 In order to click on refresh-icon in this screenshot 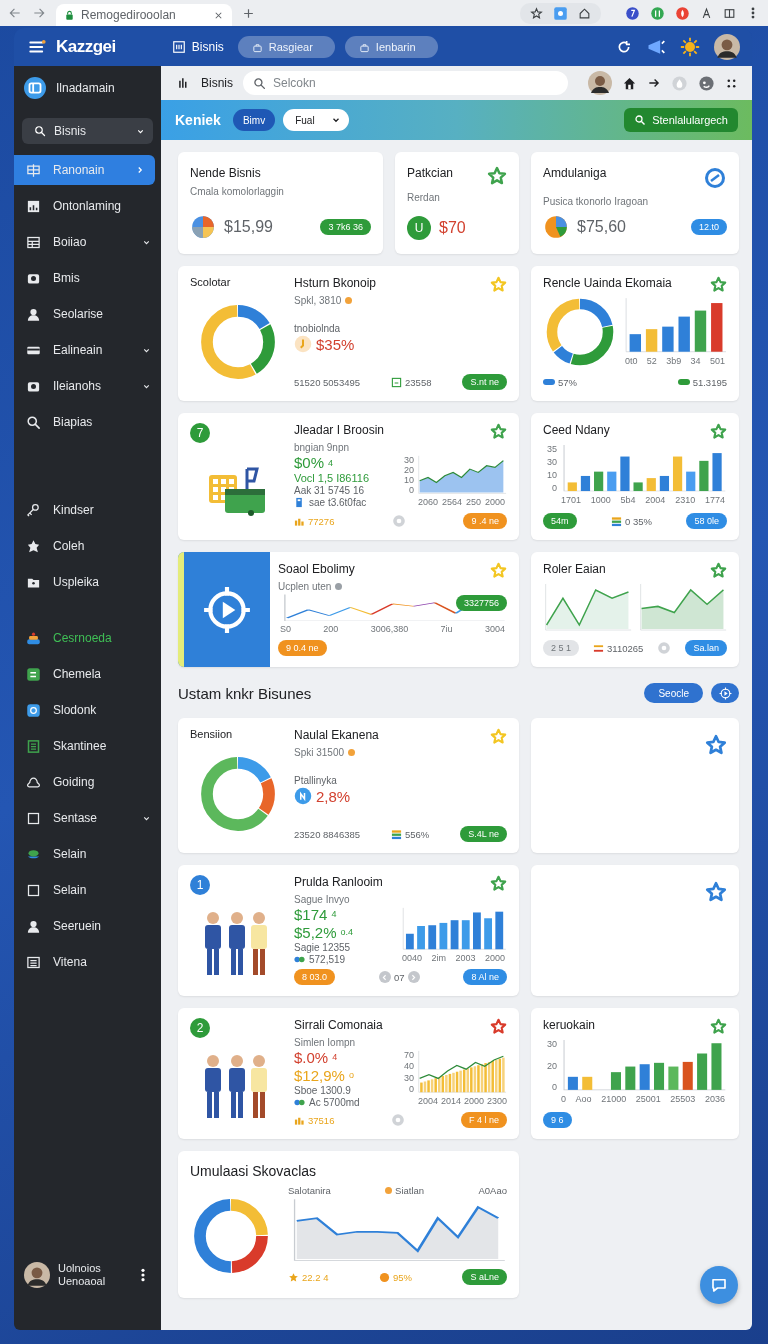, I will do `click(624, 47)`.